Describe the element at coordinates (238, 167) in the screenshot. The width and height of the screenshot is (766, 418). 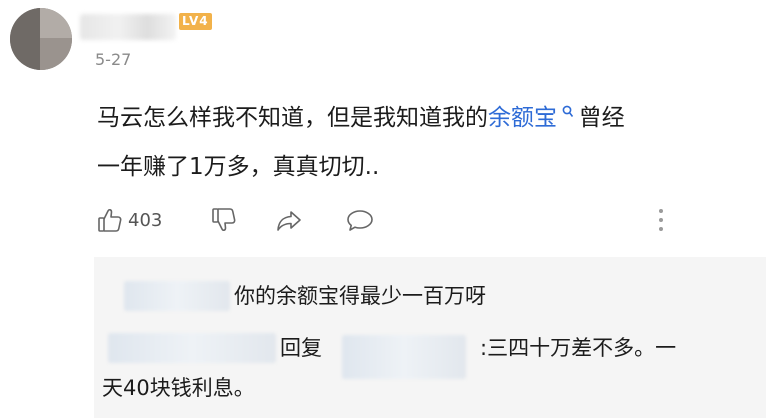
I see `comment-text-line2: 一年赚了1万多，真真切切..` at that location.